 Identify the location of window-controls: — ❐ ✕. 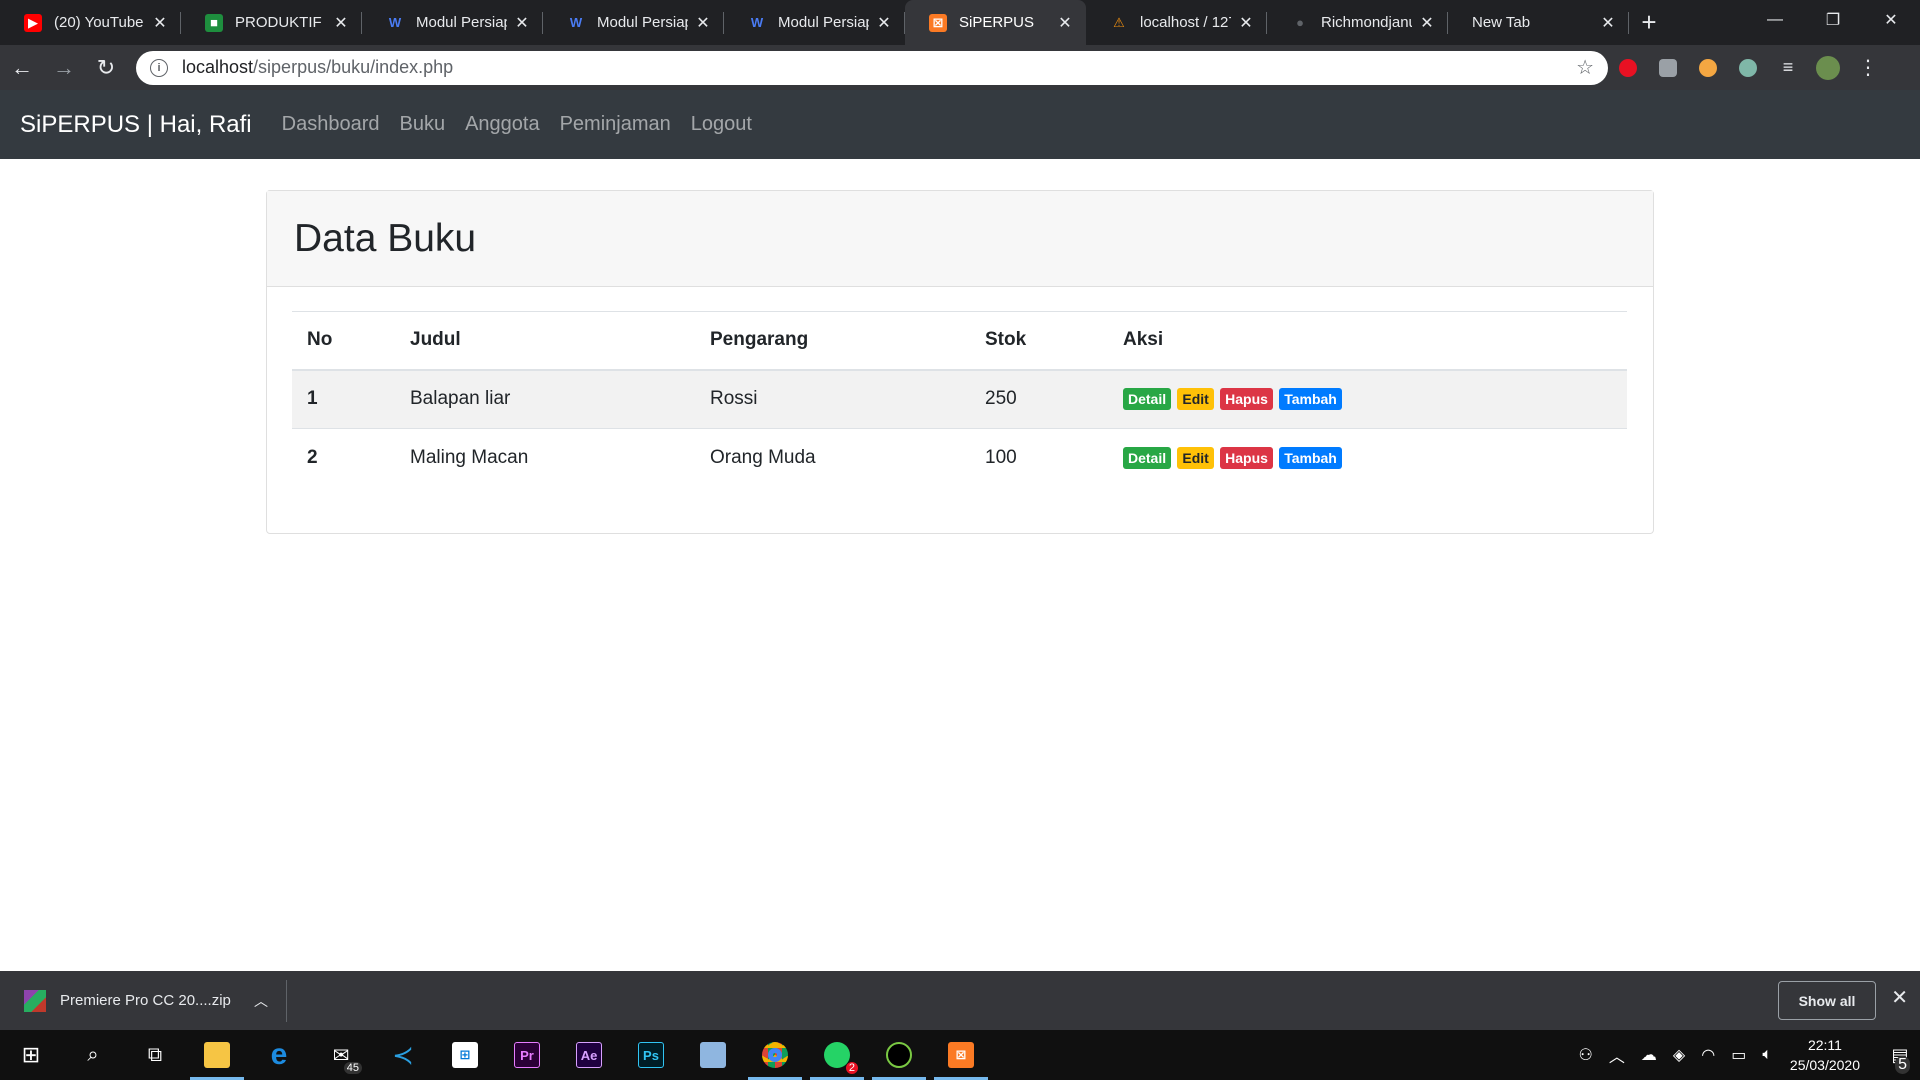
(1833, 20).